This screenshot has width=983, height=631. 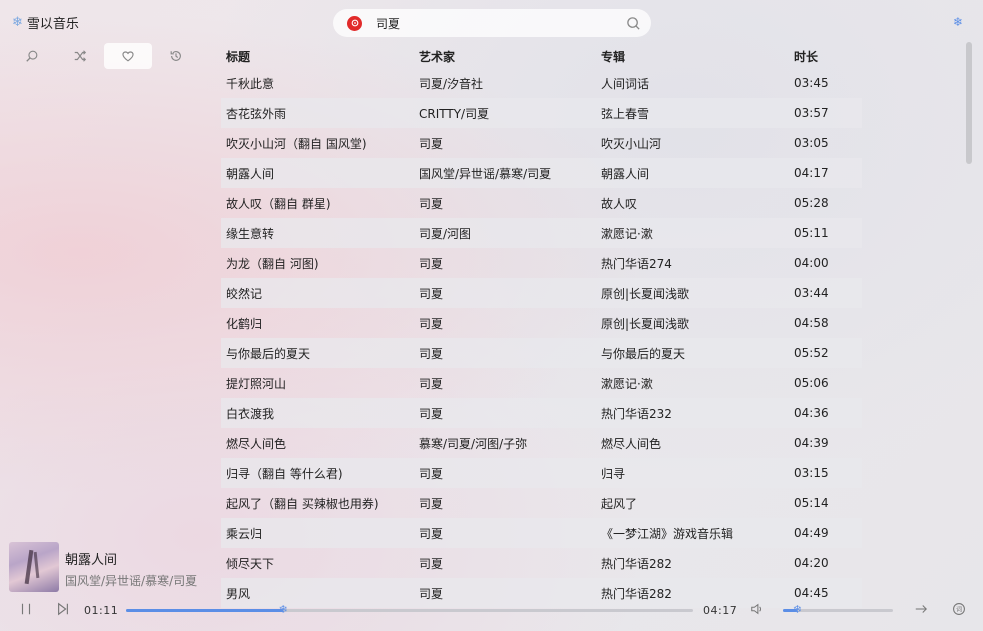 What do you see at coordinates (811, 473) in the screenshot?
I see `song-duration-cell: 03:15` at bounding box center [811, 473].